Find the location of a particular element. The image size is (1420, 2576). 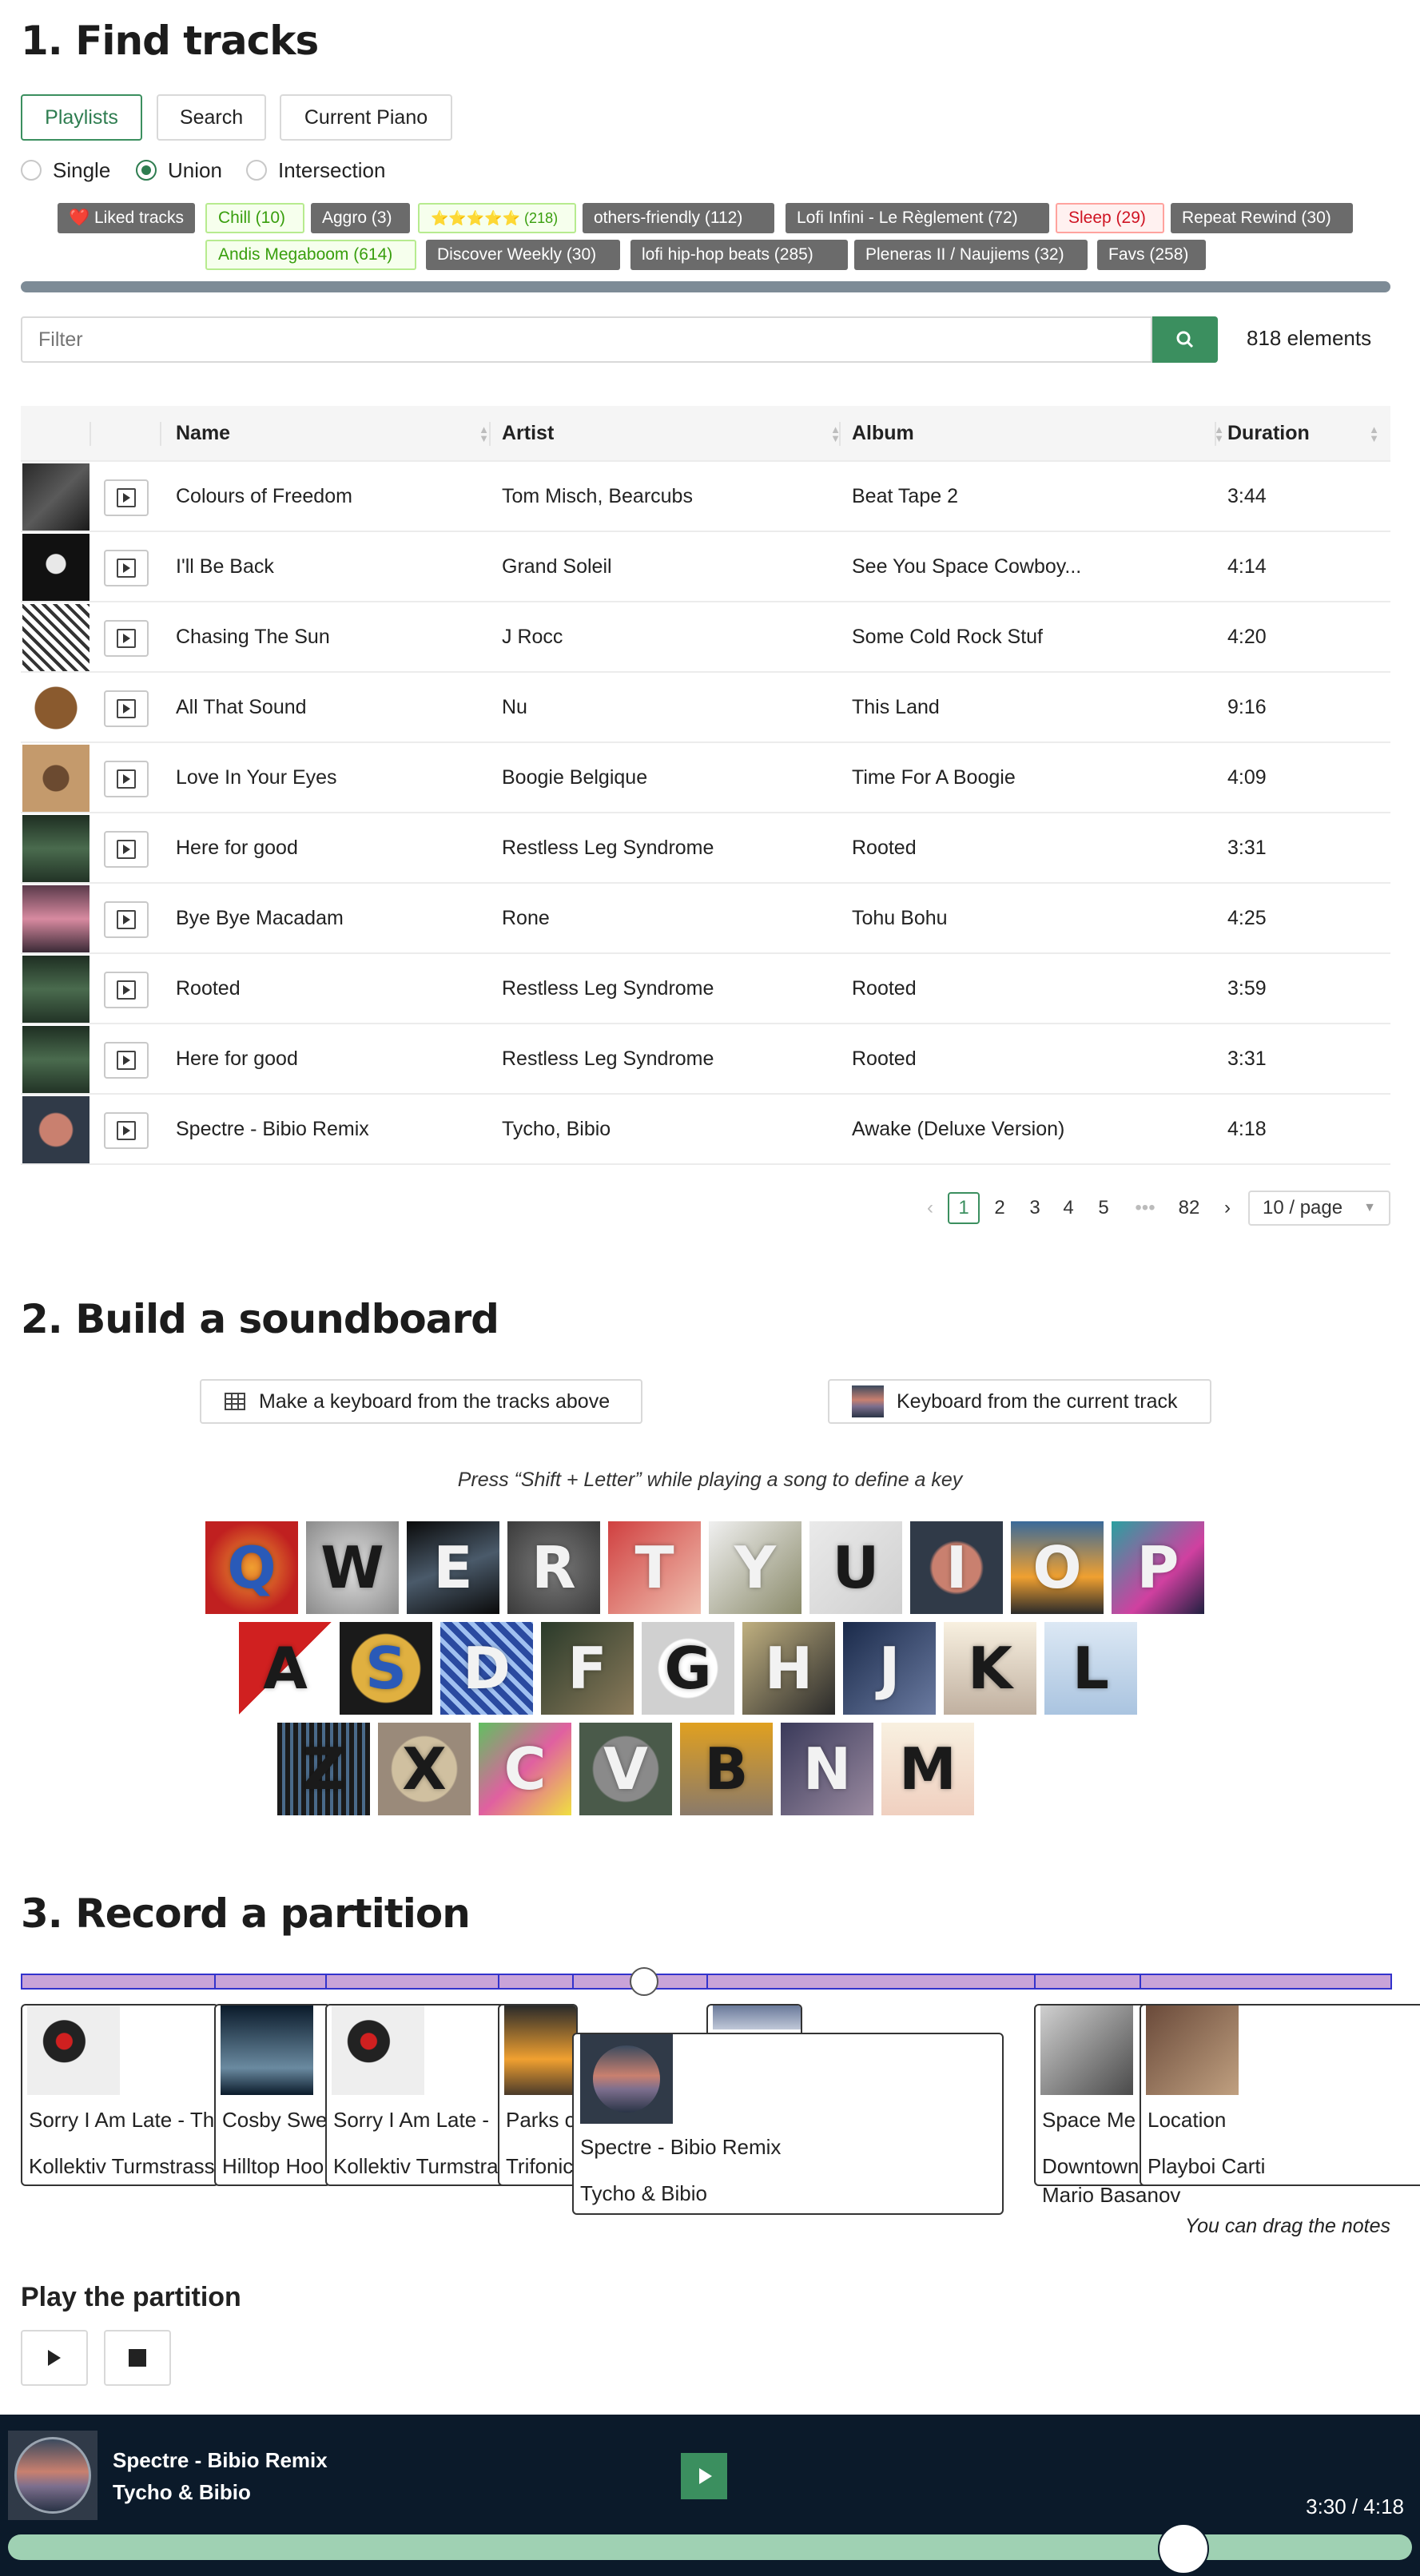

key-u: U is located at coordinates (855, 1567).